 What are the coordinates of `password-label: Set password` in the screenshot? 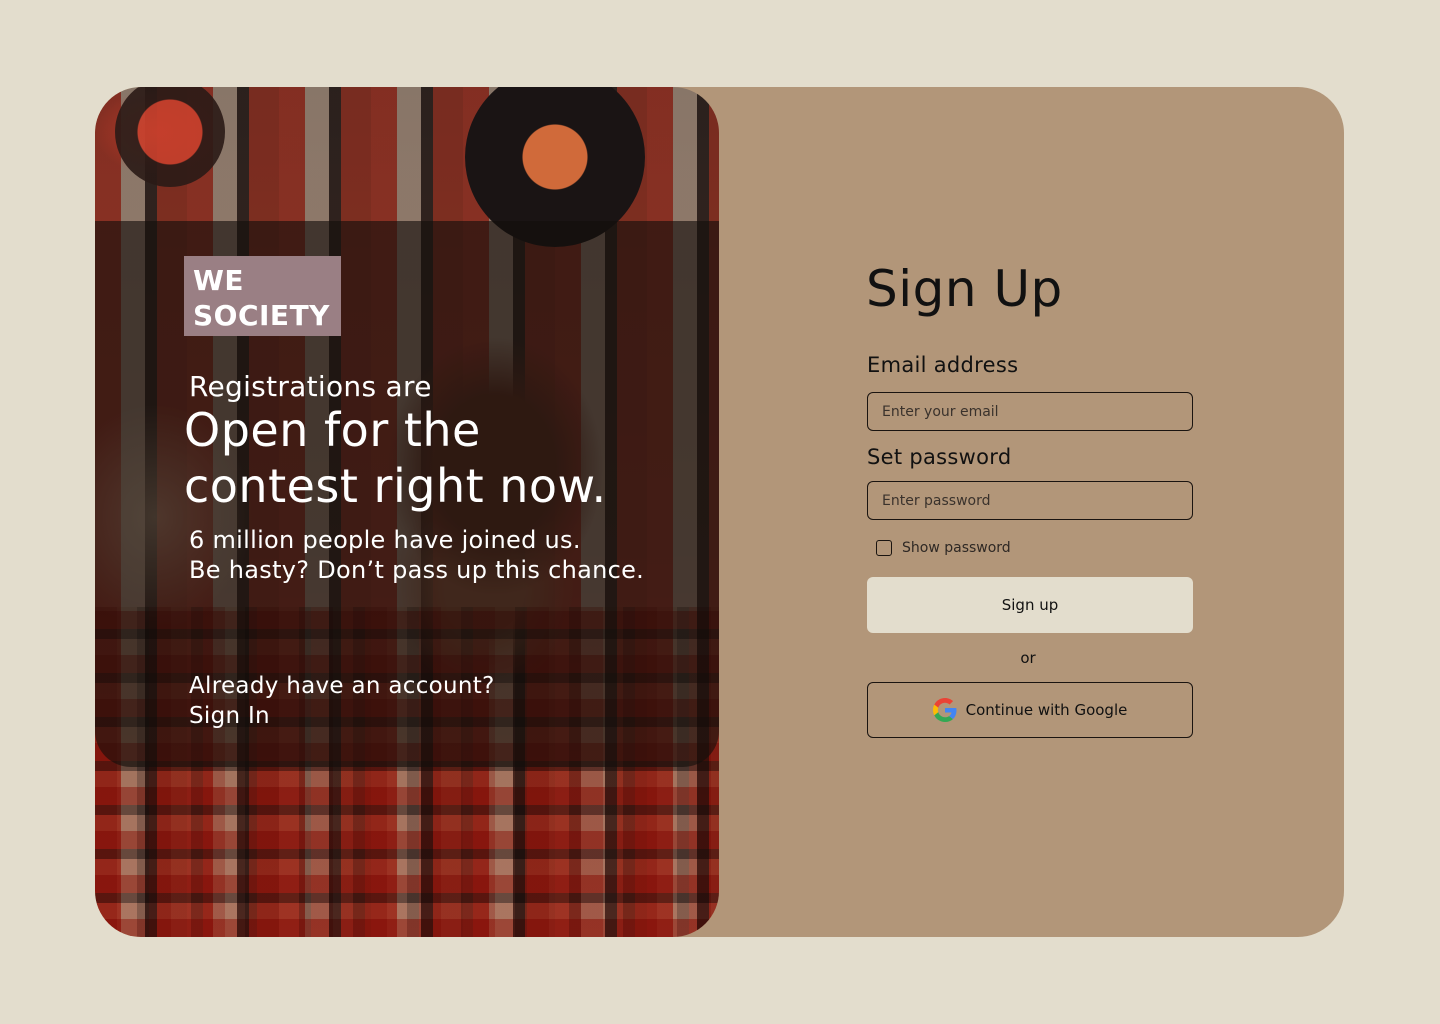 It's located at (939, 457).